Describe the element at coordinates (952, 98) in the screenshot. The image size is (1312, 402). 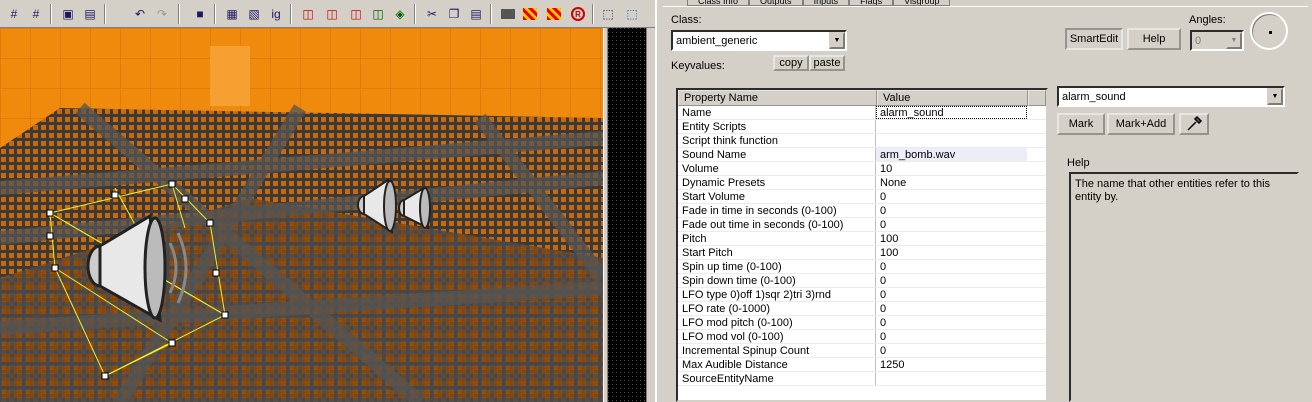
I see `column-header-value: Value` at that location.